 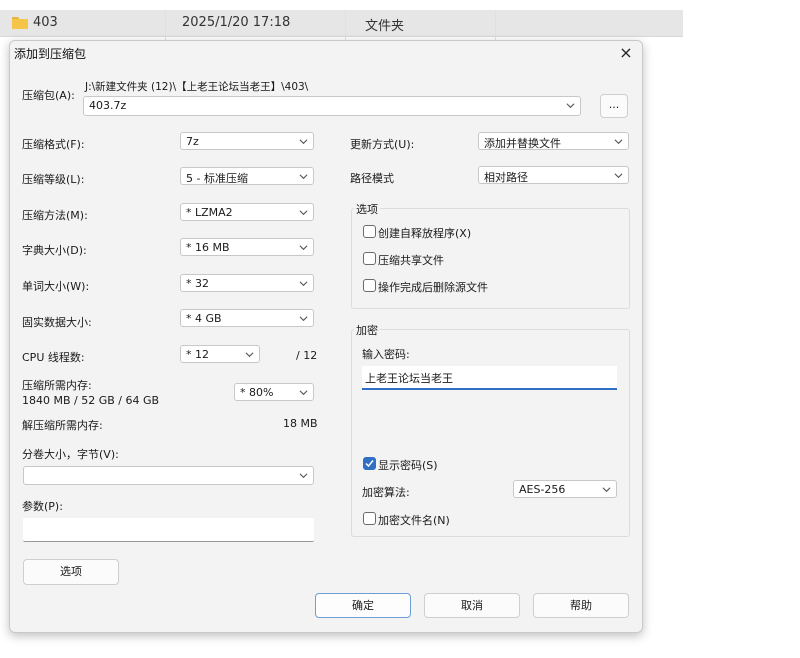 What do you see at coordinates (71, 572) in the screenshot?
I see `options-button: 选项` at bounding box center [71, 572].